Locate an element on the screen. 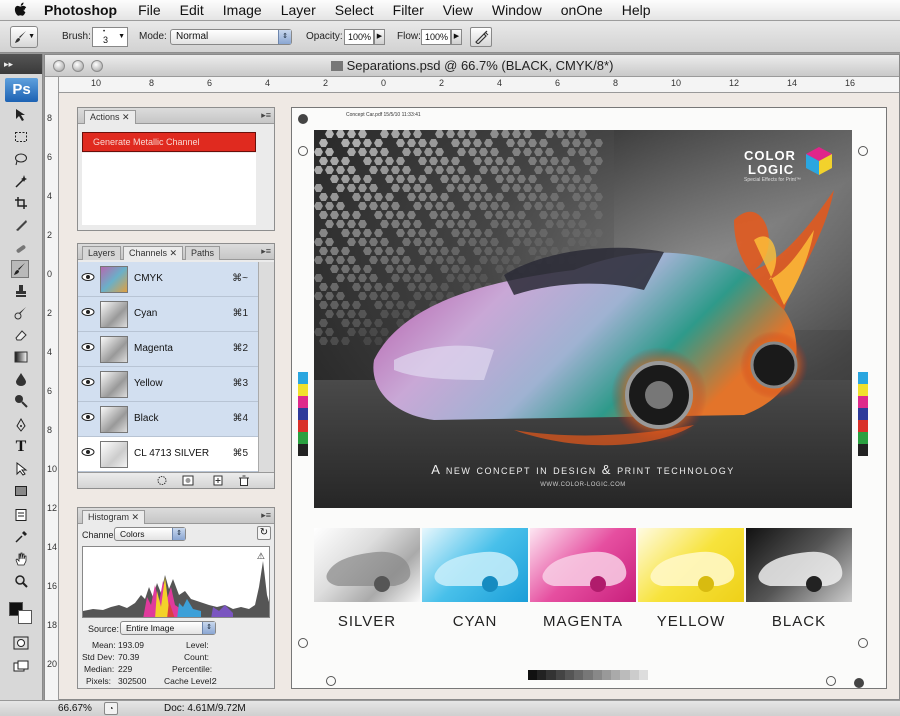 The width and height of the screenshot is (900, 716). zoom-tool-icon is located at coordinates (21, 581).